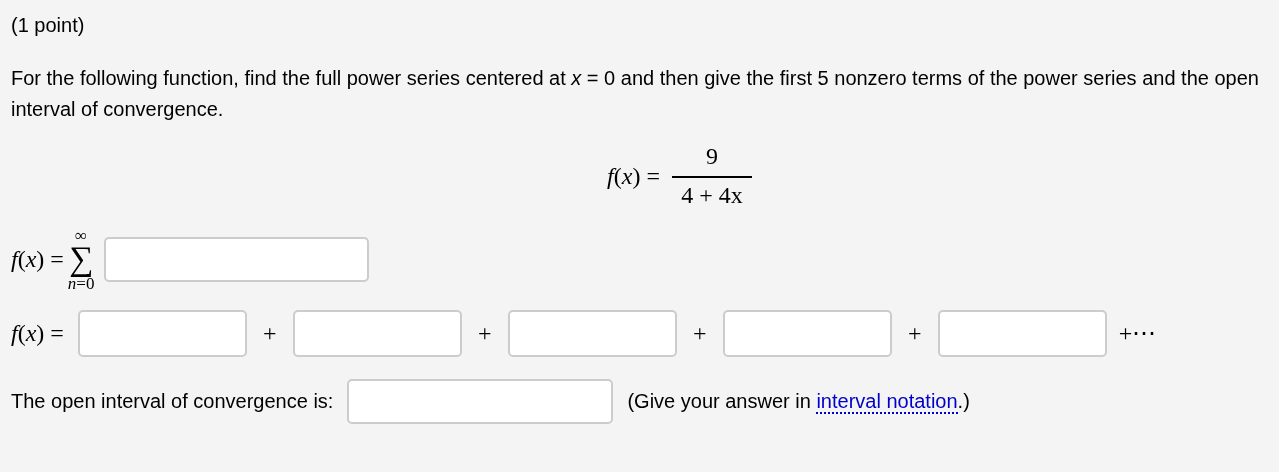  Describe the element at coordinates (81, 235) in the screenshot. I see `sum-upper-limit: ∞` at that location.